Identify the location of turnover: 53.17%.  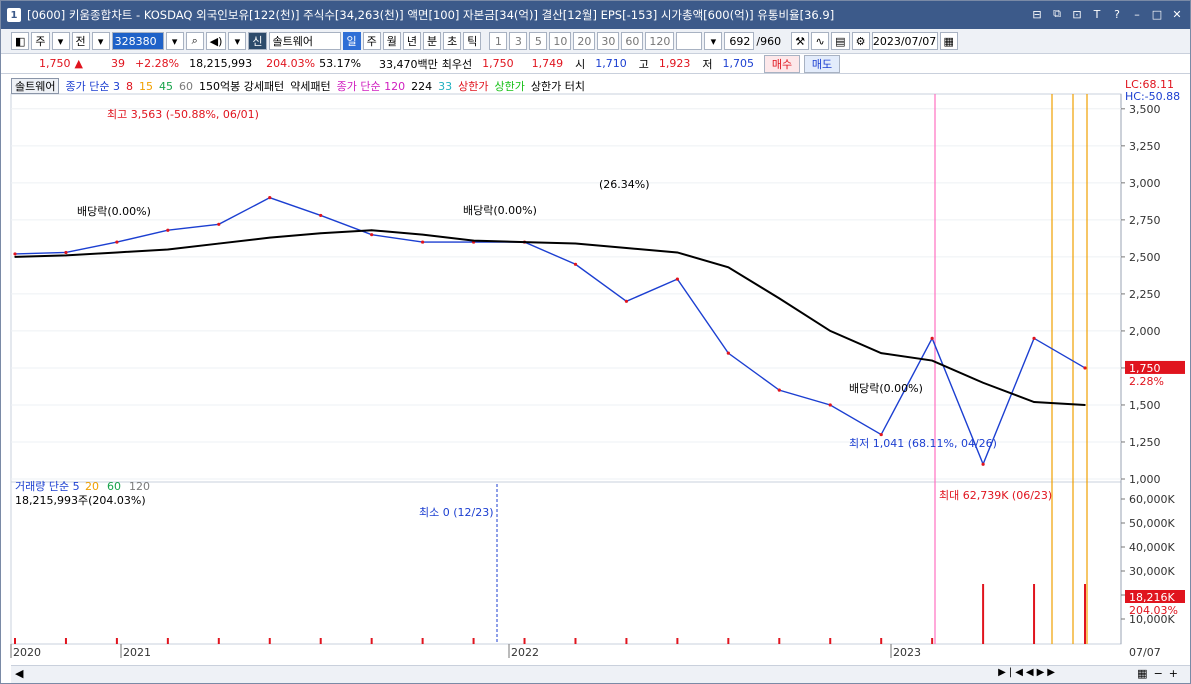
(340, 63).